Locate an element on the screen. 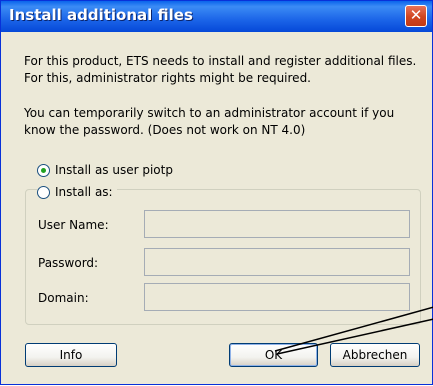  user-name-label: User Name: is located at coordinates (73, 225).